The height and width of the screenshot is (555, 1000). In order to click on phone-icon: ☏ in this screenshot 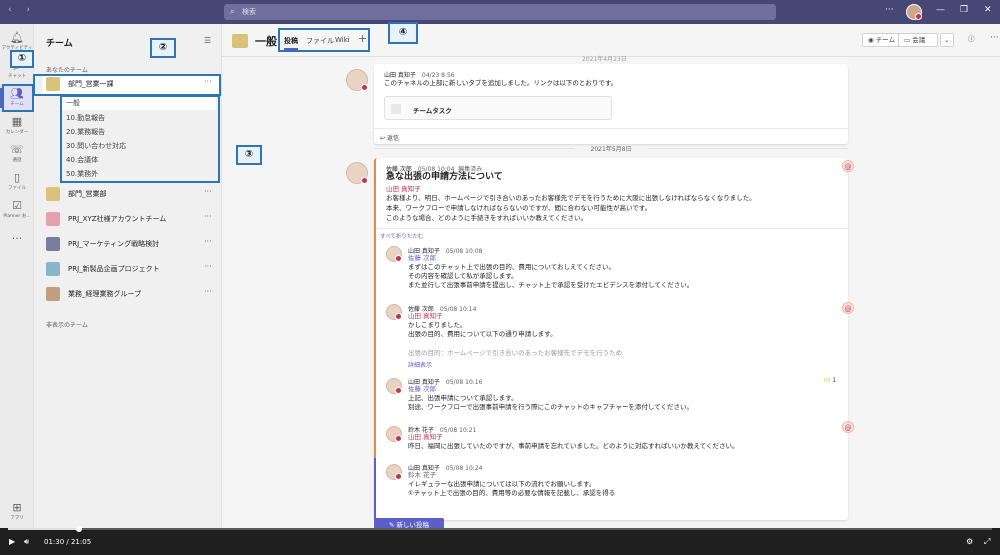, I will do `click(17, 149)`.